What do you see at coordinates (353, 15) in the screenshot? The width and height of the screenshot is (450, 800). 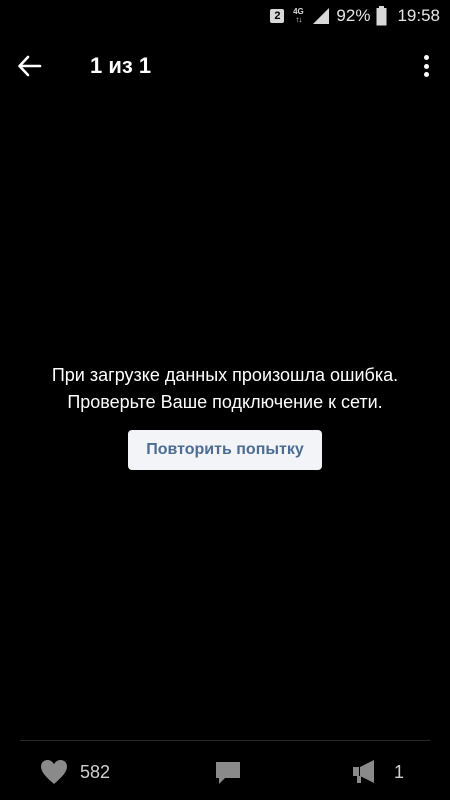 I see `battery-percent: 92%` at bounding box center [353, 15].